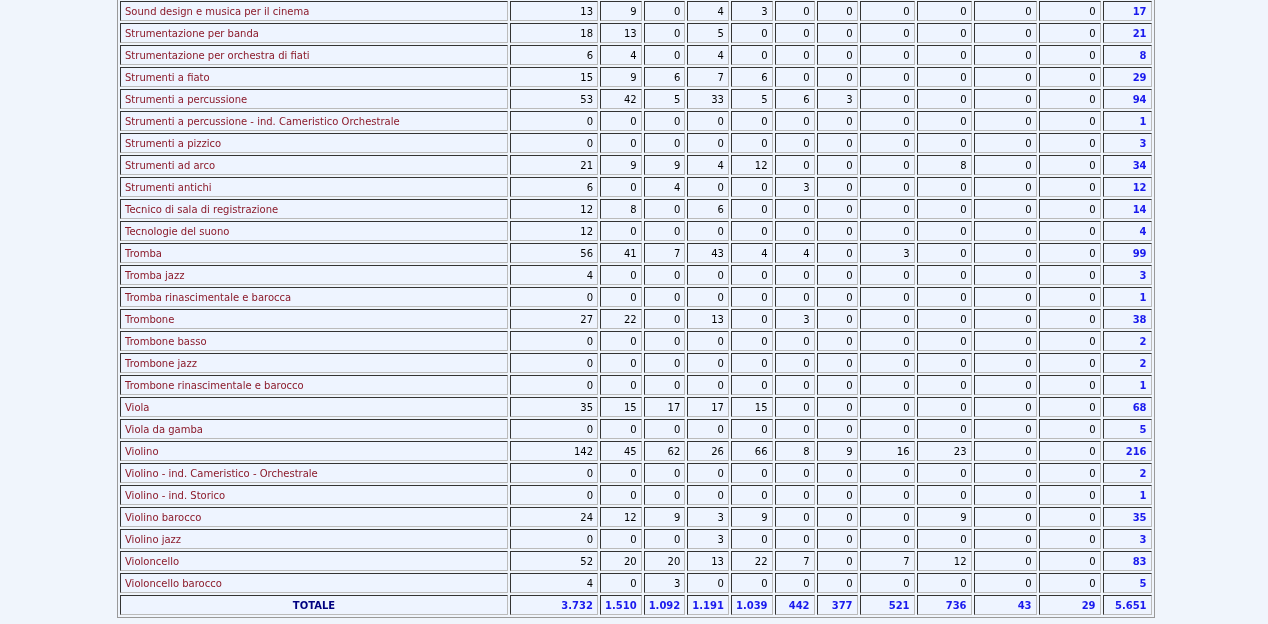 The image size is (1268, 624). I want to click on grand-total: 5.651, so click(1127, 605).